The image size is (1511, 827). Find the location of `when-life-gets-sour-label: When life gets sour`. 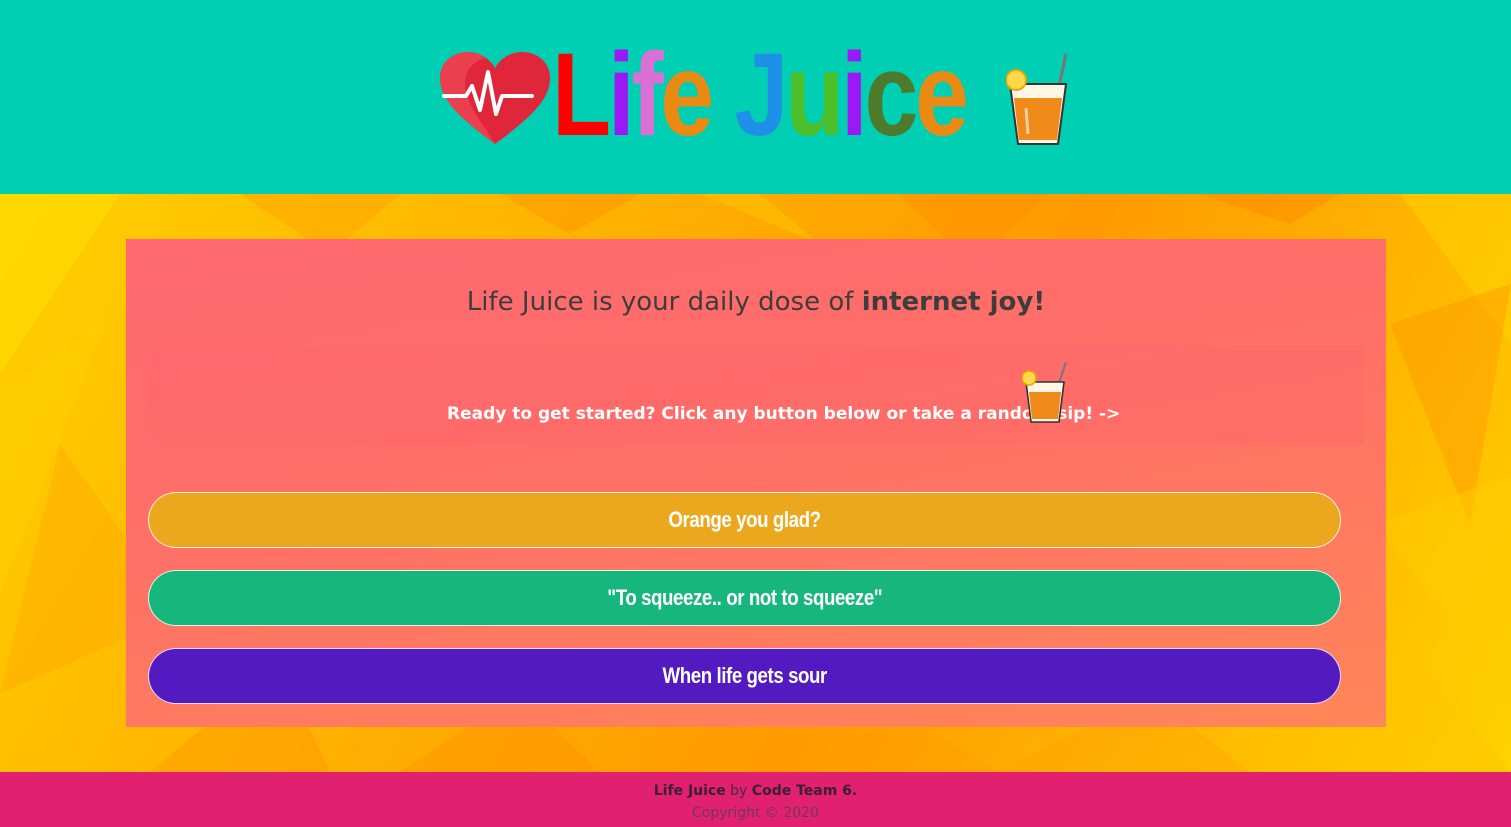

when-life-gets-sour-label: When life gets sour is located at coordinates (744, 675).